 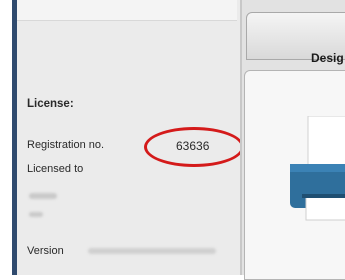 I want to click on version-value-redacted, so click(x=152, y=251).